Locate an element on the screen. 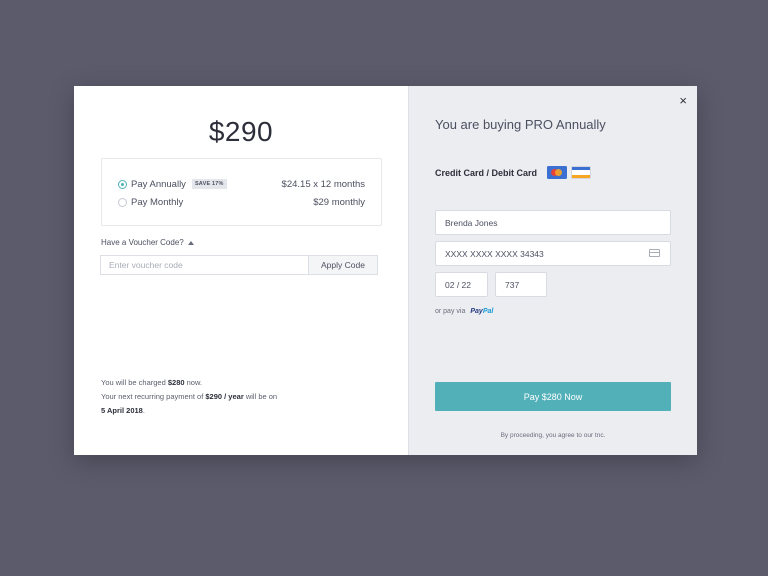 The image size is (768, 576). paypal-option: or pay via PayPal is located at coordinates (464, 311).